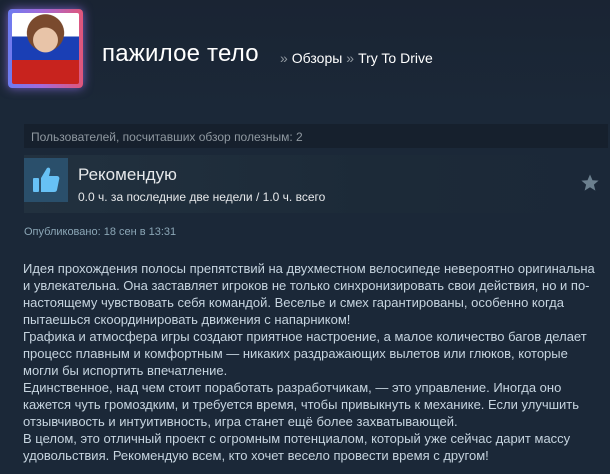 This screenshot has height=474, width=610. Describe the element at coordinates (395, 58) in the screenshot. I see `breadcrumb-game-link: Try To Drive` at that location.